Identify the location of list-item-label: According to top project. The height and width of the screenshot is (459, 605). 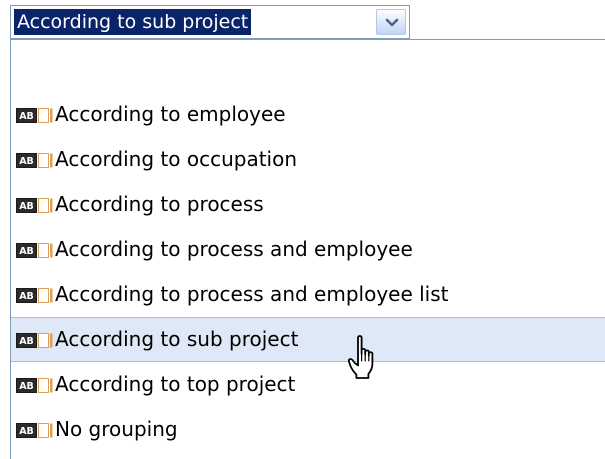
(175, 384).